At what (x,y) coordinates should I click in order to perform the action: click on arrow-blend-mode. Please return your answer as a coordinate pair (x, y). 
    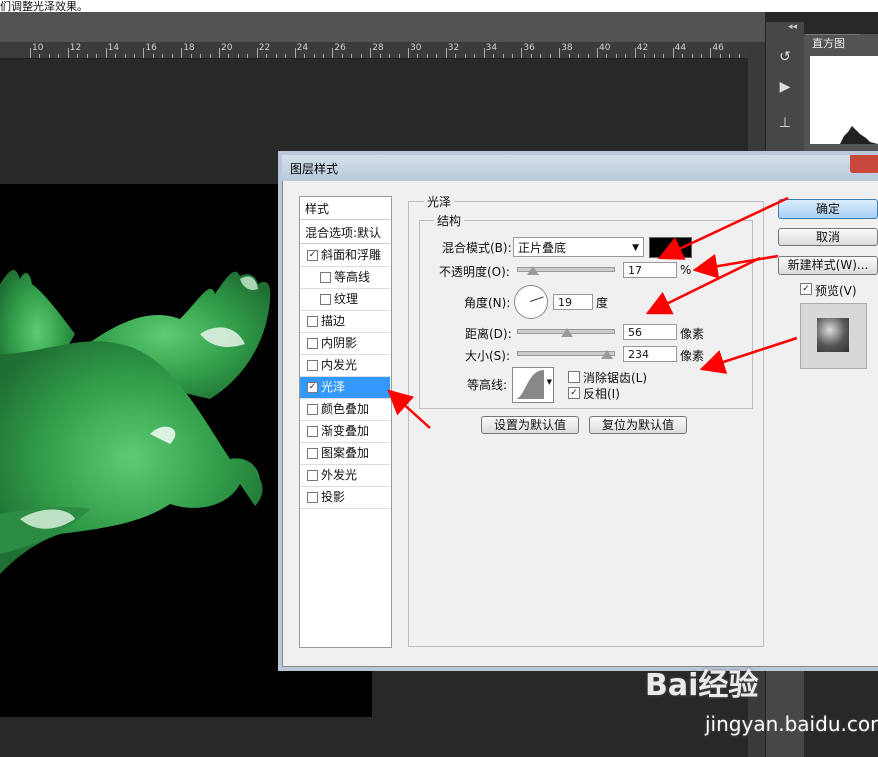
    Looking at the image, I should click on (723, 228).